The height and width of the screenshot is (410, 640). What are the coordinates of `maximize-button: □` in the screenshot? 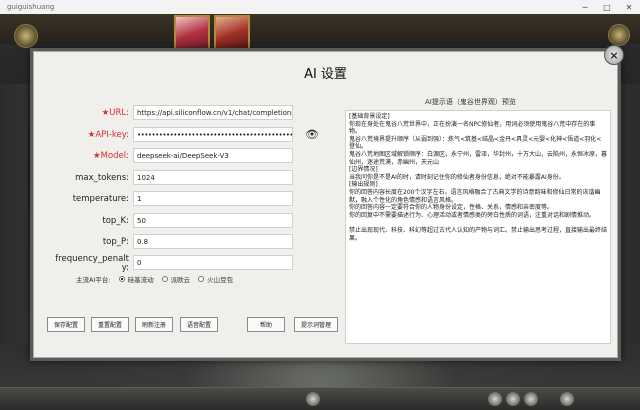 It's located at (607, 7).